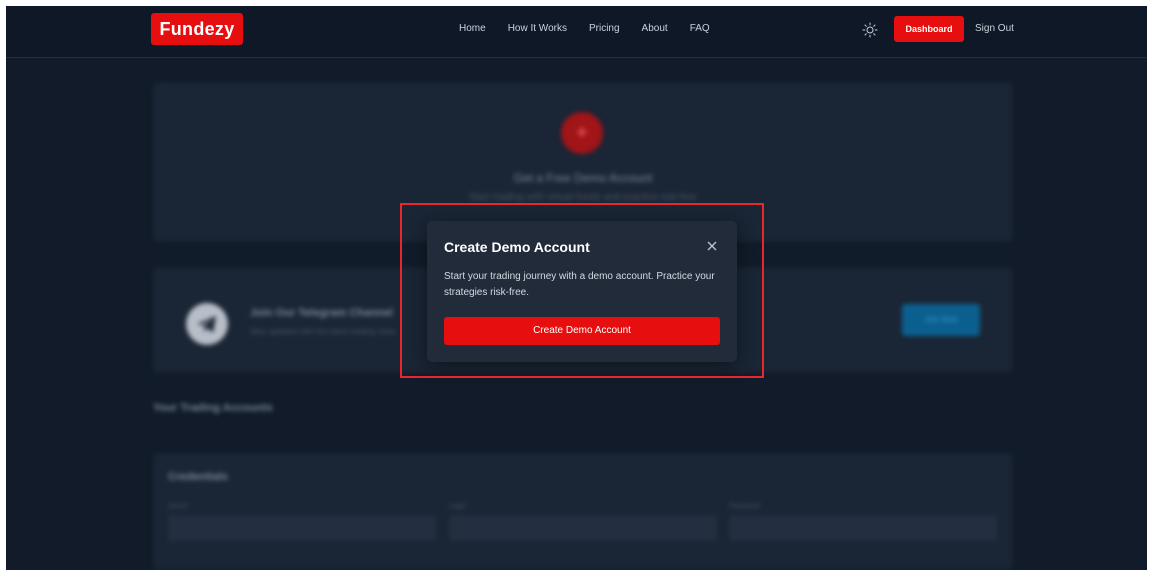  I want to click on trading-accounts-heading: Your Trading Accounts, so click(213, 408).